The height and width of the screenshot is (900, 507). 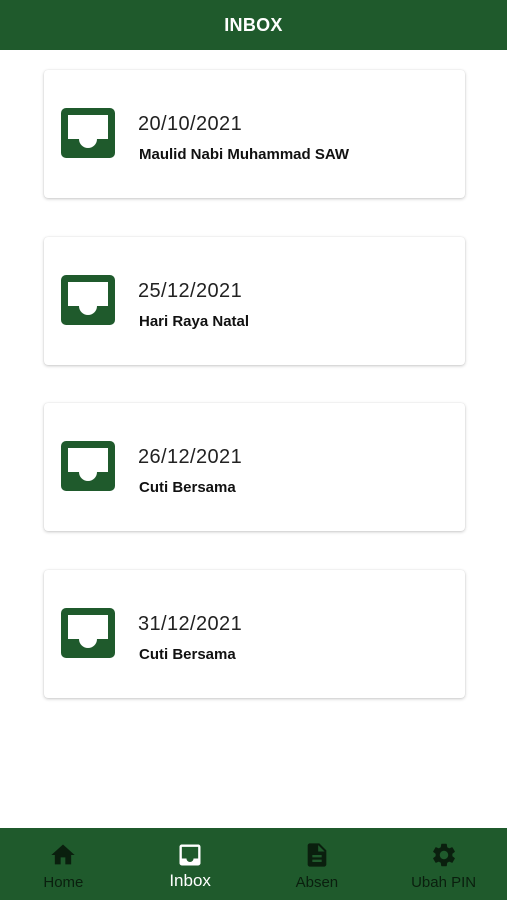 I want to click on bottom-navigation: Home Inbox Absen Ubah PIN, so click(x=253, y=864).